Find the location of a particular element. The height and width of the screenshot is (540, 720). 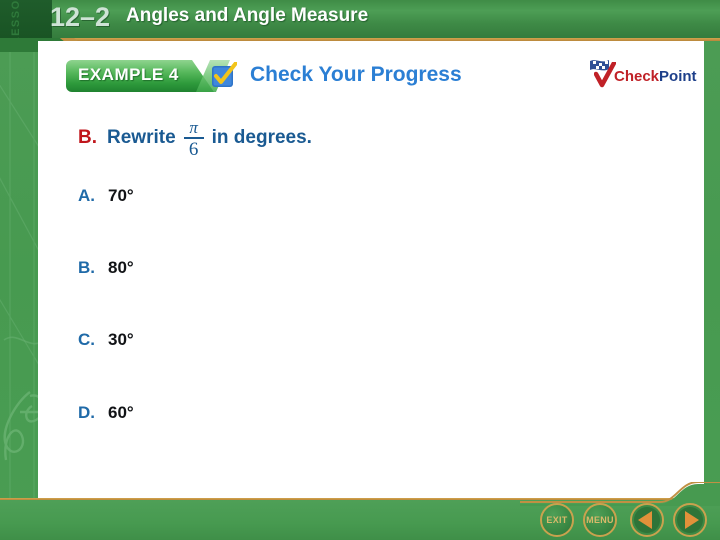

blue-checkbox-icon is located at coordinates (224, 74).